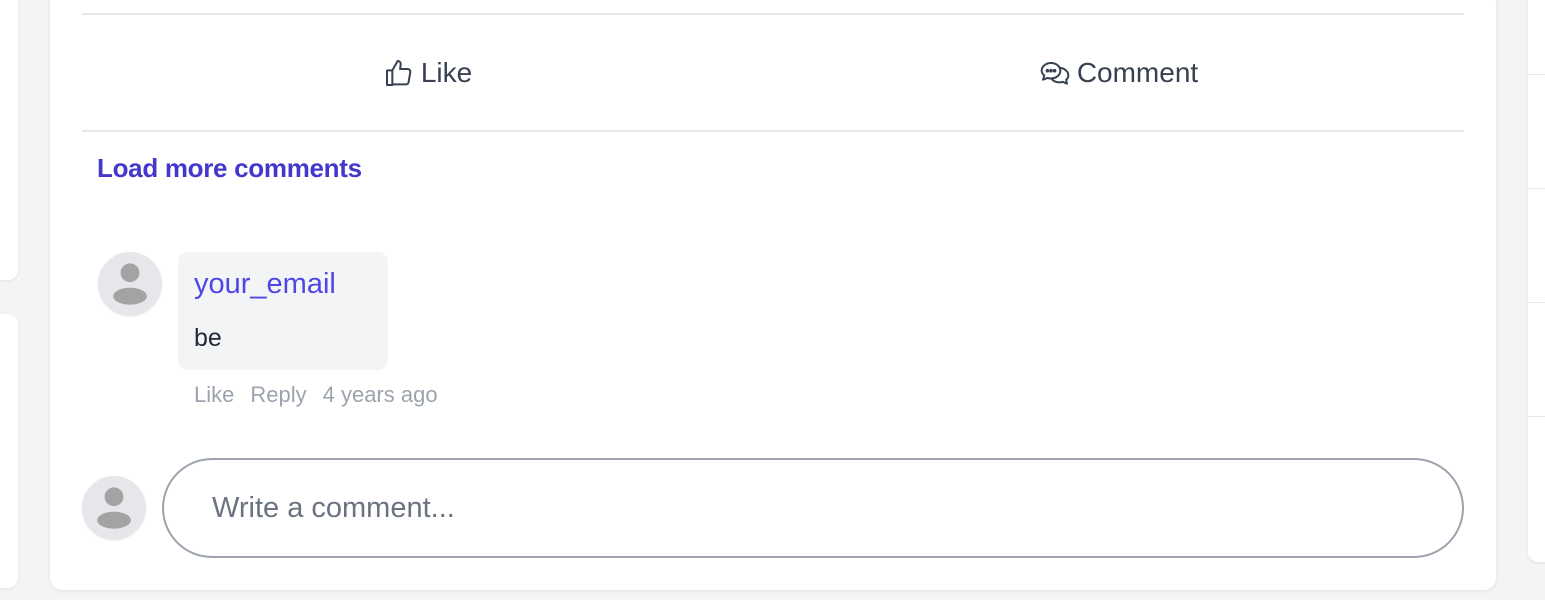 The width and height of the screenshot is (1545, 600). I want to click on like-button-label: Like, so click(446, 72).